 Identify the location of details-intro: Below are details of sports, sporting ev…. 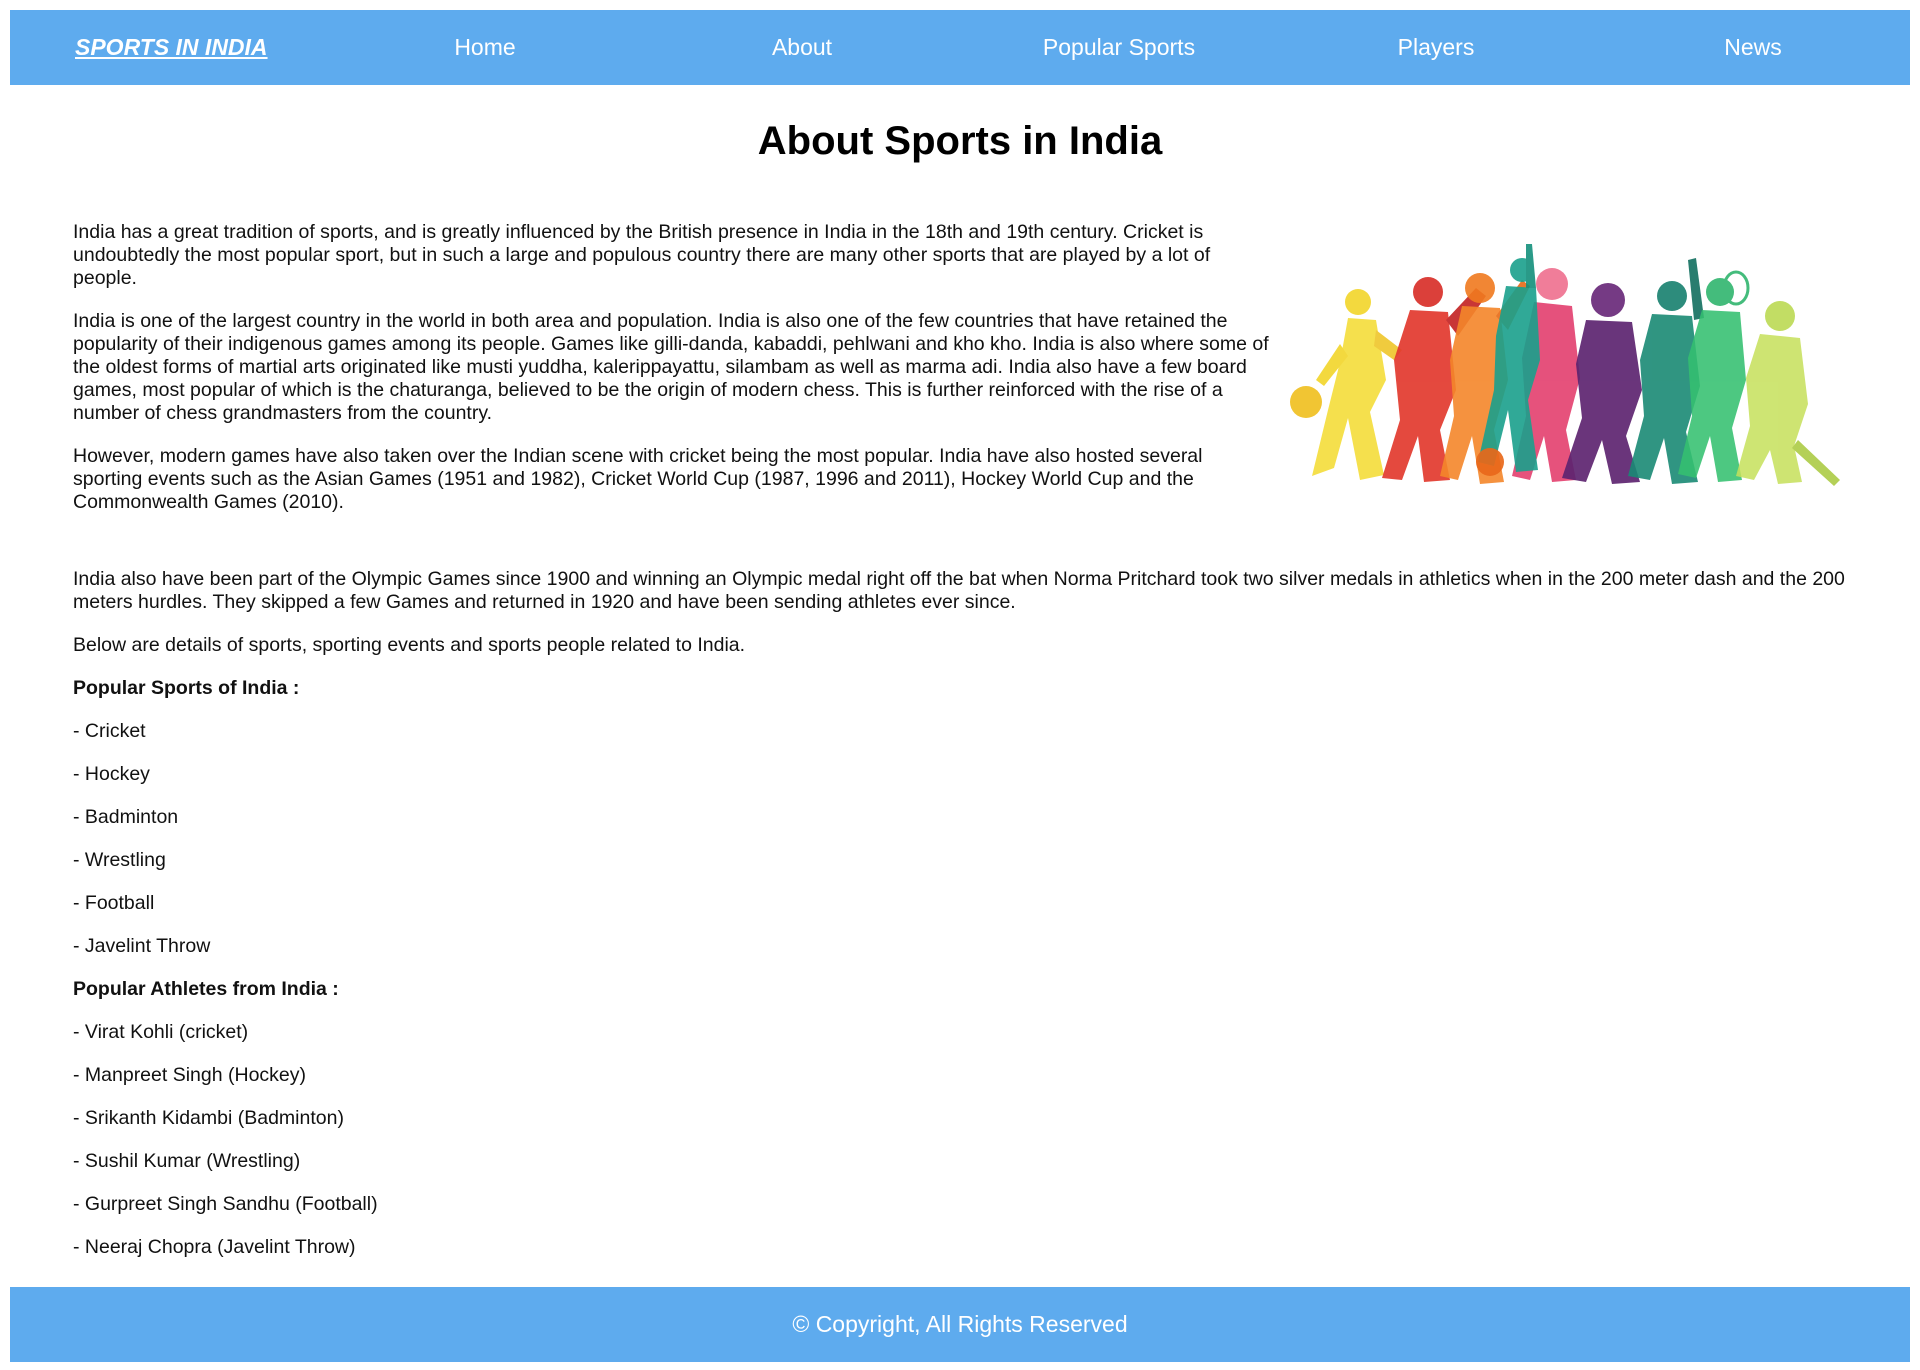
(409, 645).